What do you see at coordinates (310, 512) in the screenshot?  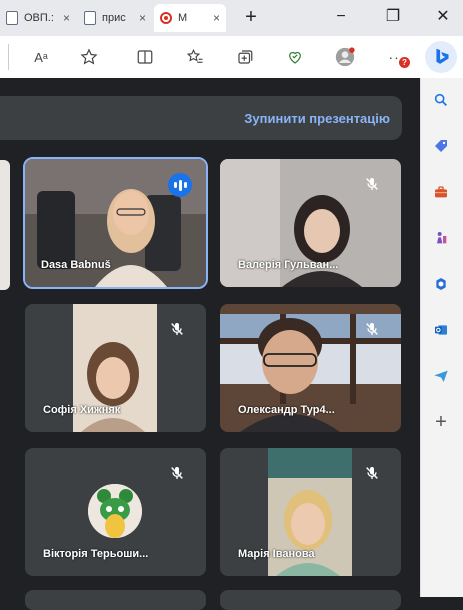 I see `participant-tile-6: Марія Іванова` at bounding box center [310, 512].